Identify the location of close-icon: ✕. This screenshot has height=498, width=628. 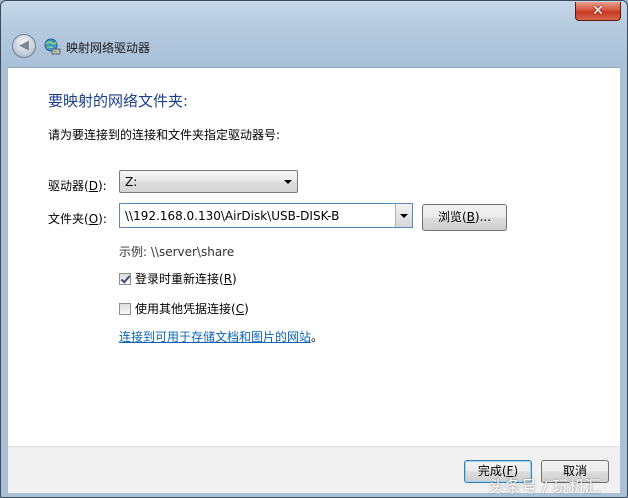
(598, 11).